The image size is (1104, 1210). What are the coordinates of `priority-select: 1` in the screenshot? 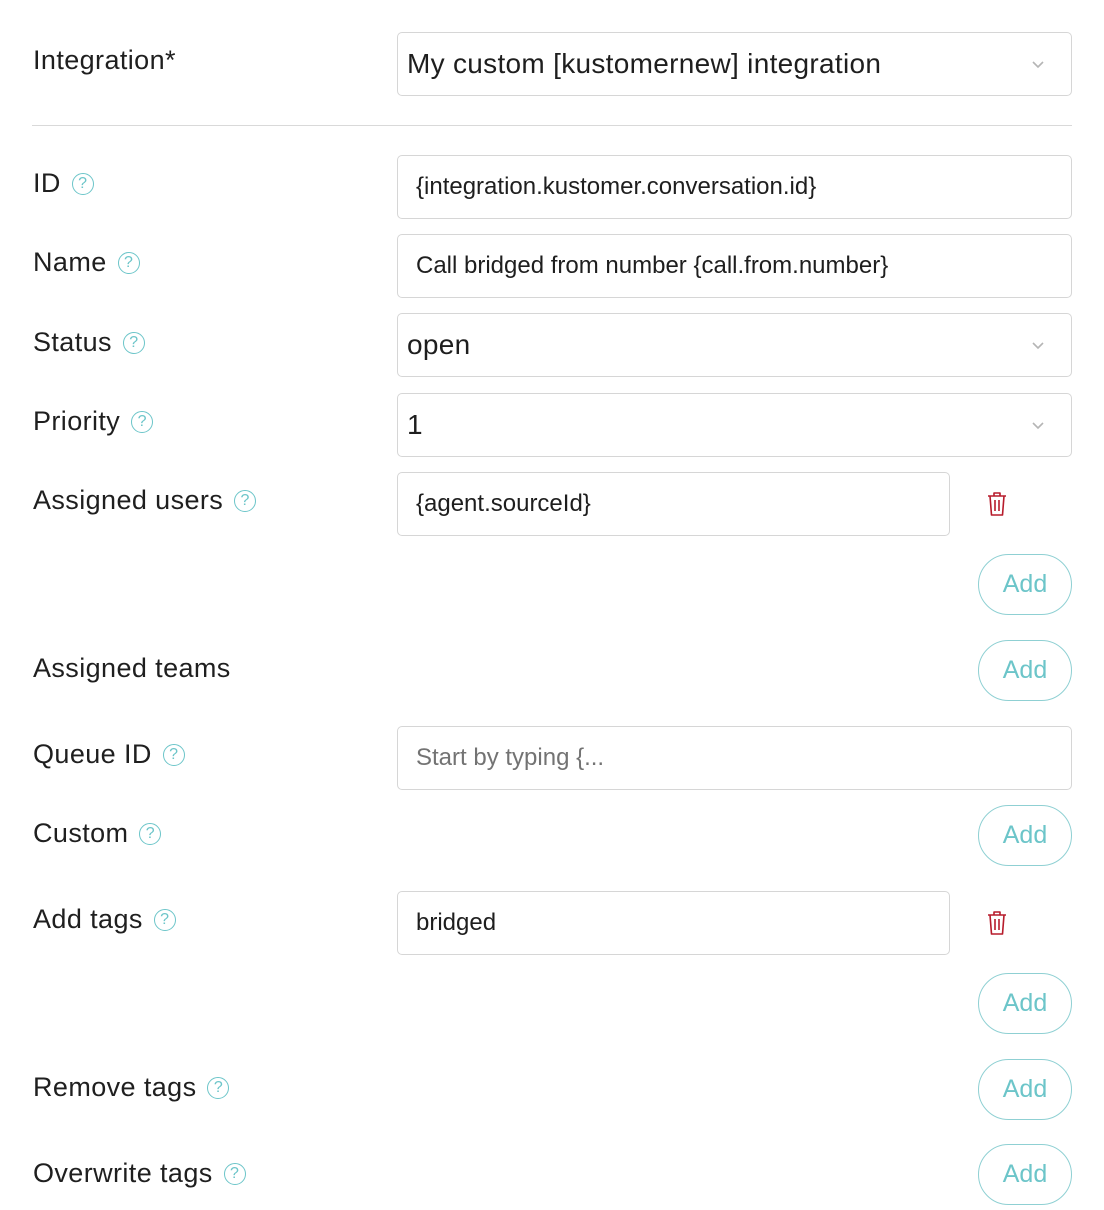 It's located at (734, 425).